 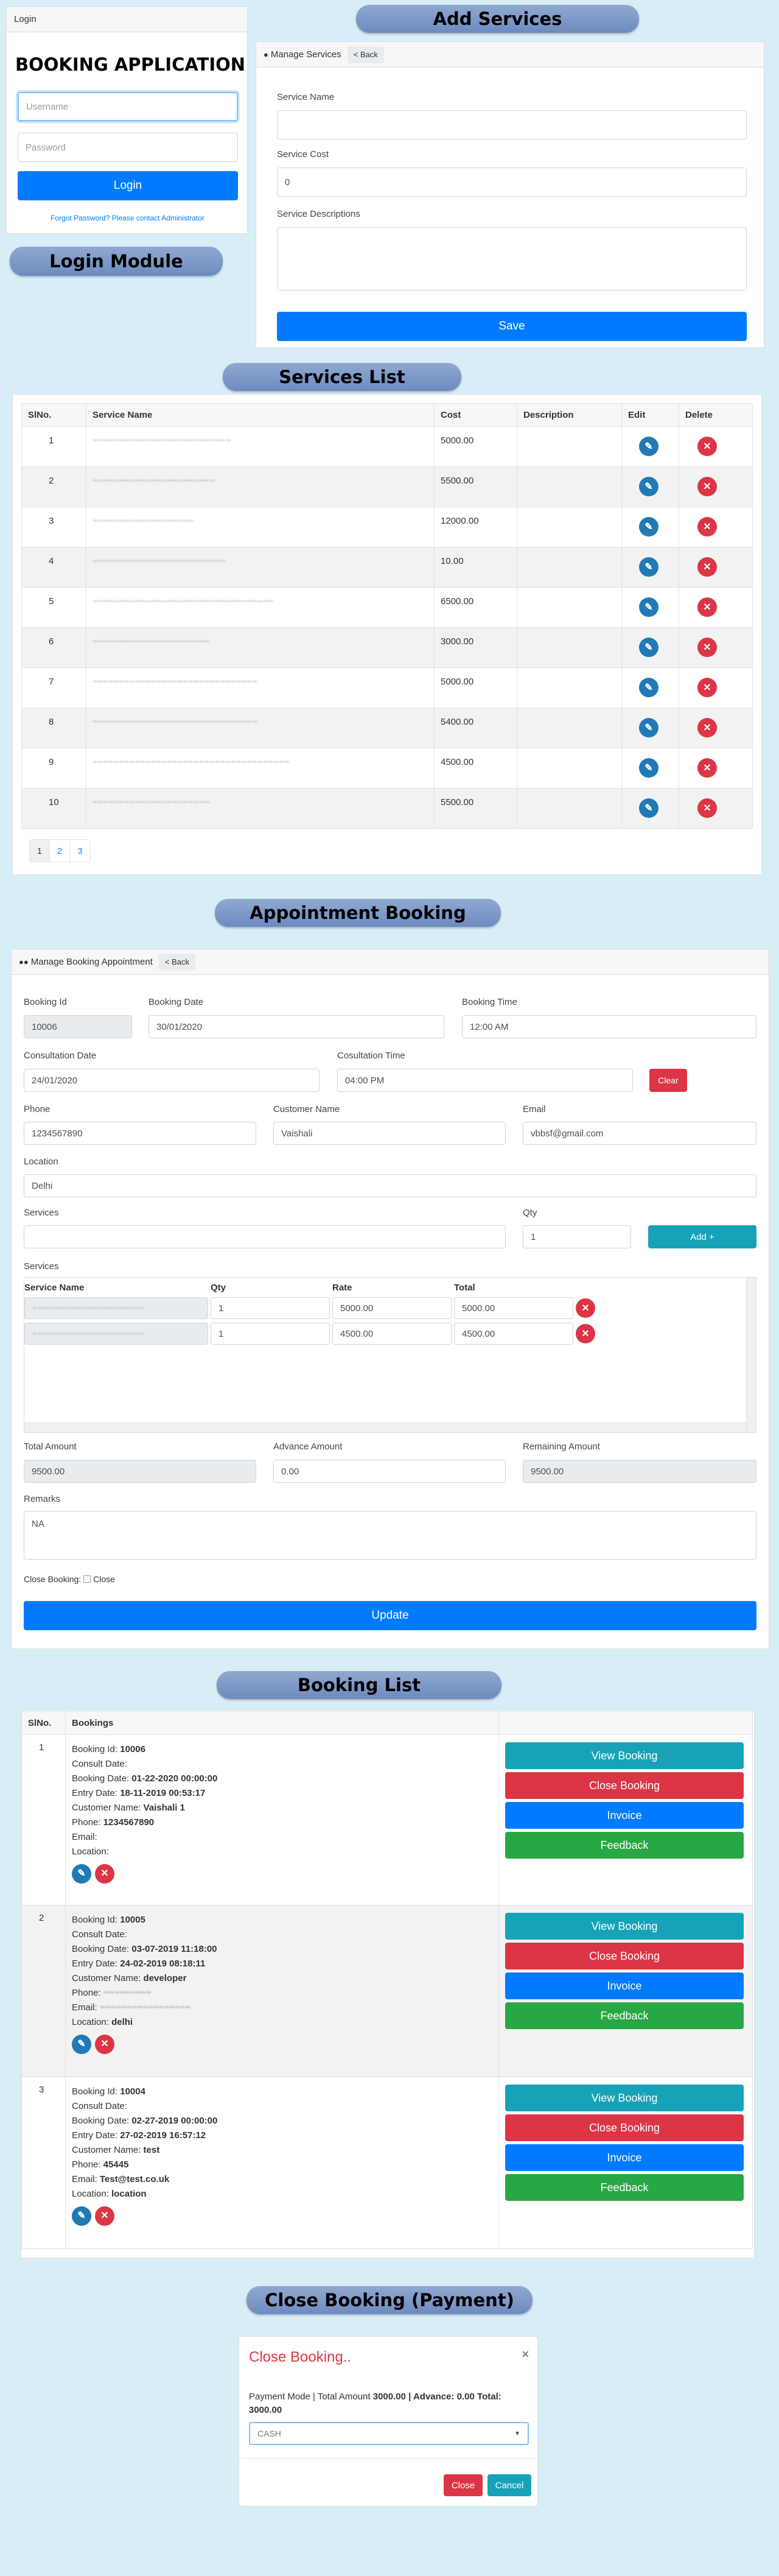 What do you see at coordinates (387, 808) in the screenshot?
I see `table-row: 10 ~~~~~~~~~~~~~~~~~~~~~~ 5500.00 ✎ ✕` at bounding box center [387, 808].